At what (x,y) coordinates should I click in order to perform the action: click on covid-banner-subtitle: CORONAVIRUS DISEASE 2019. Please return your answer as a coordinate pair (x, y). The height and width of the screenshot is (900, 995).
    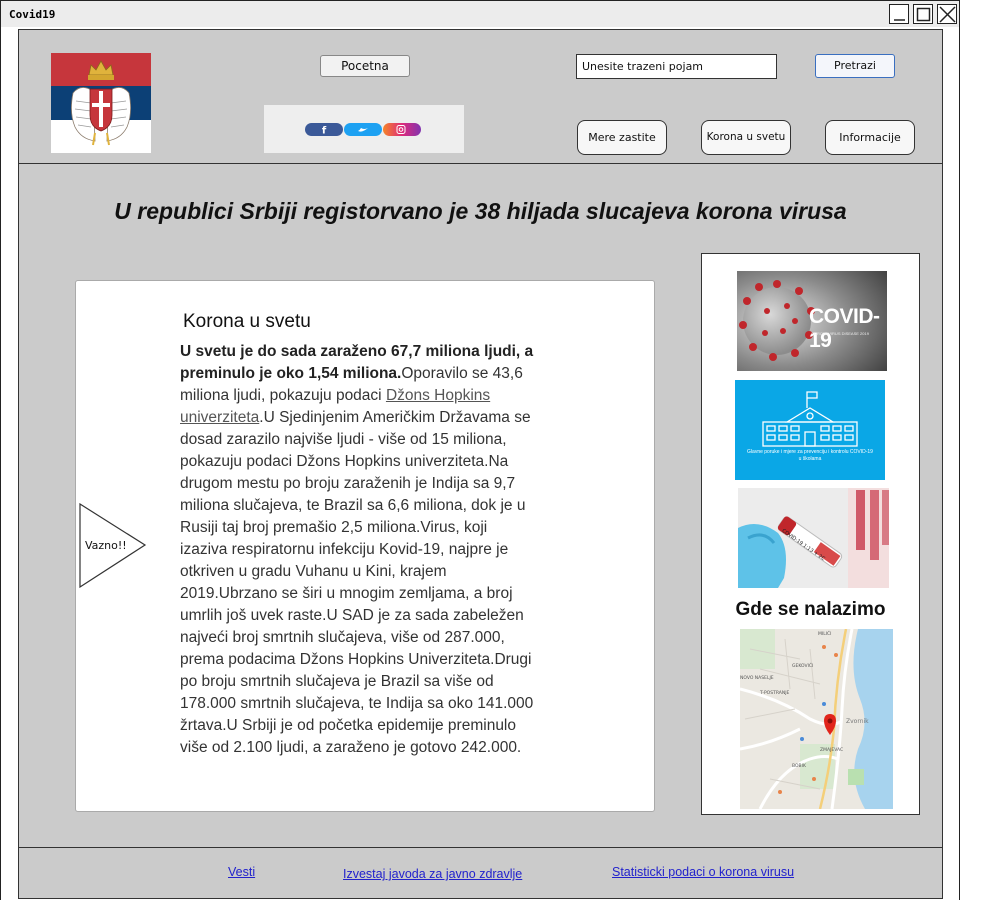
    Looking at the image, I should click on (840, 333).